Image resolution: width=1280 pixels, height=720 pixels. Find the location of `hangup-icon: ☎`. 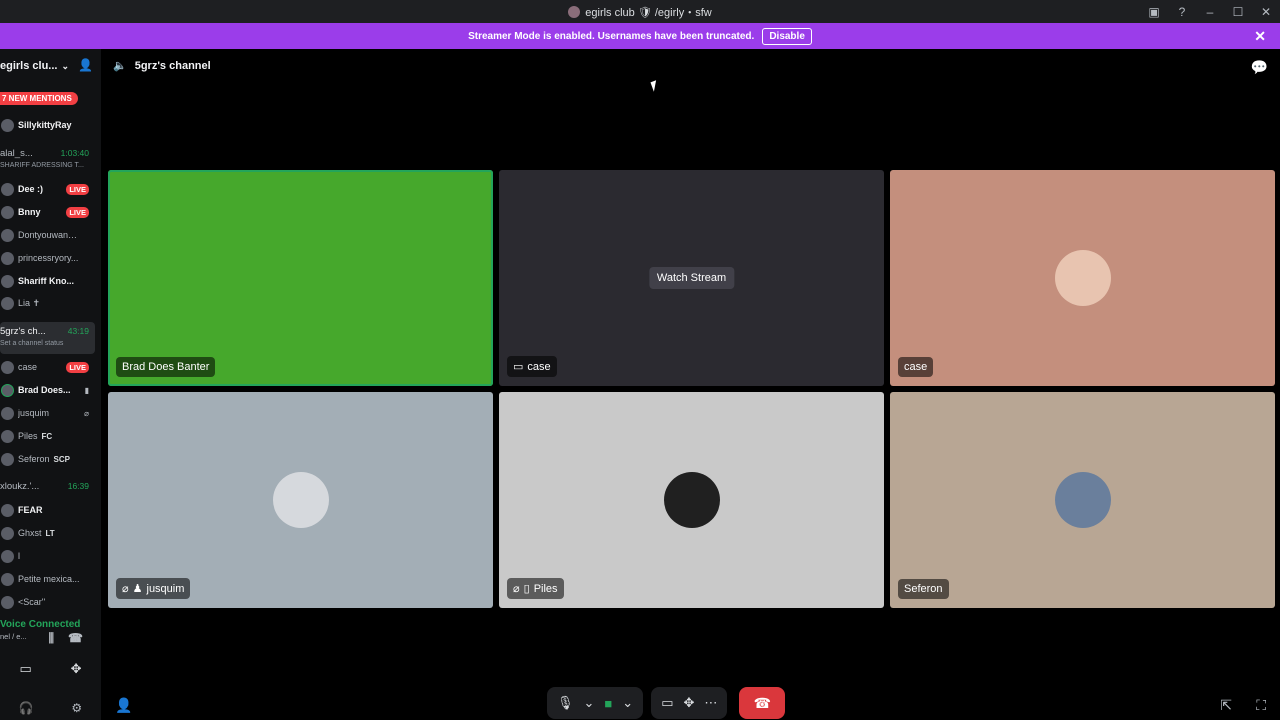

hangup-icon: ☎ is located at coordinates (762, 702).